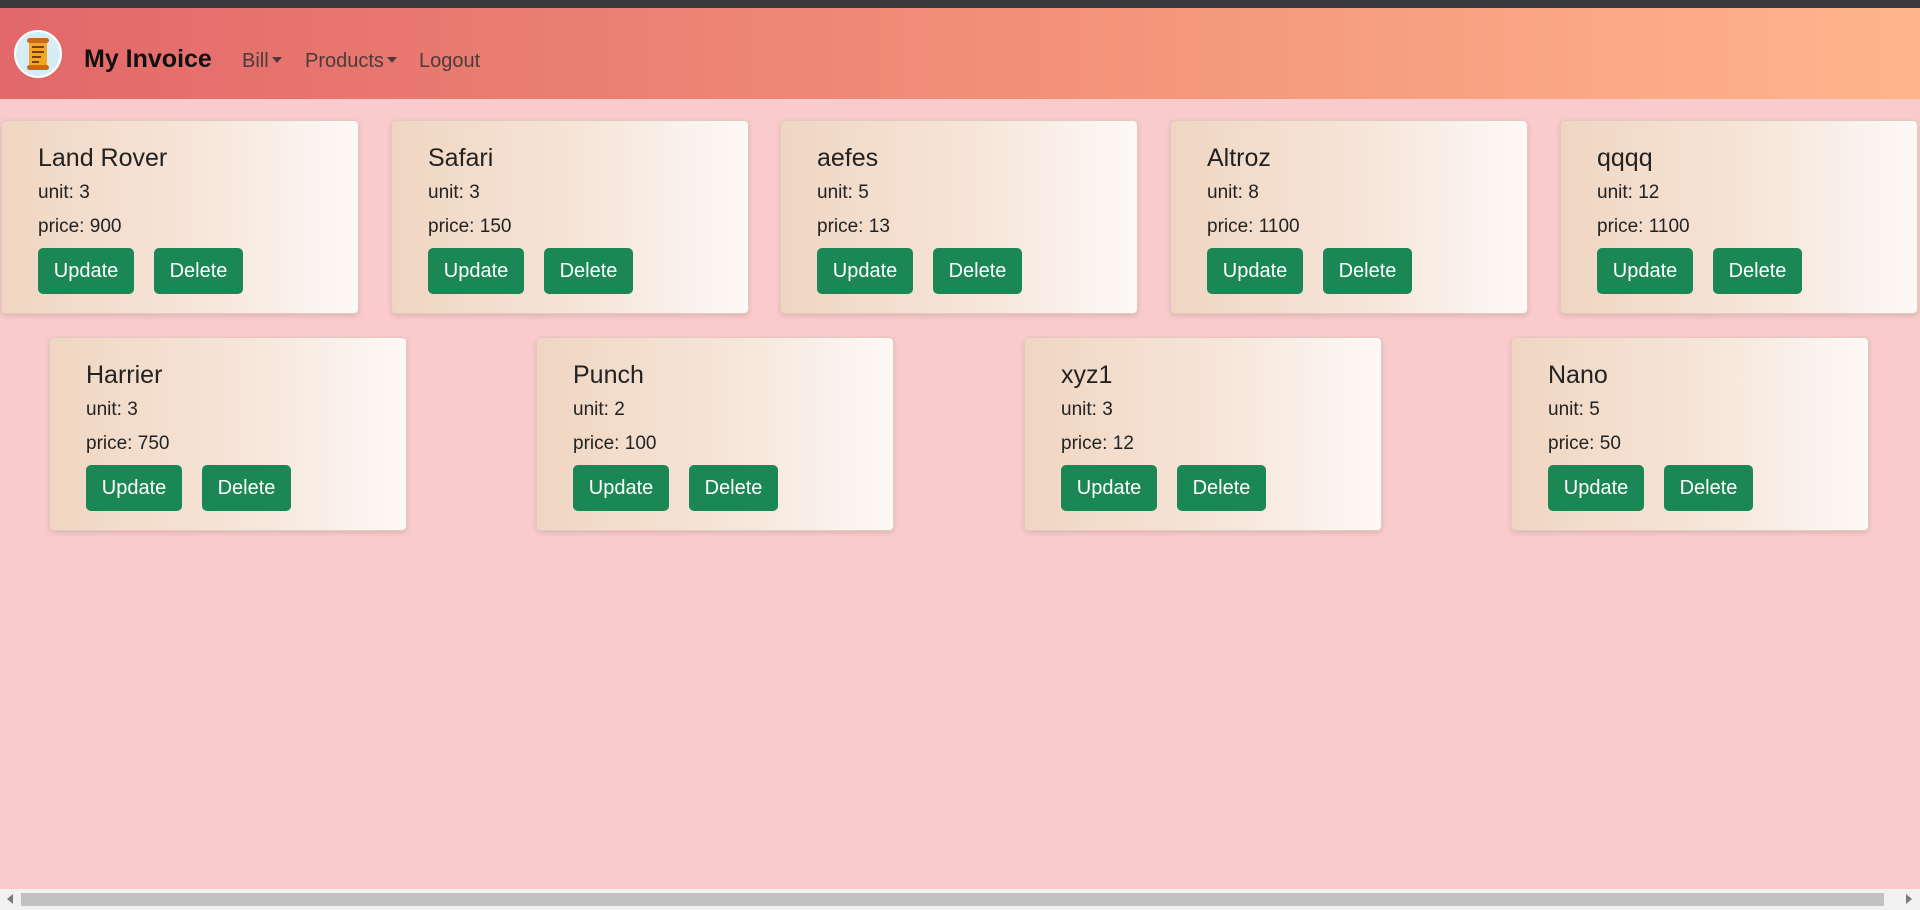 This screenshot has width=1920, height=910. I want to click on price-value: 750, so click(153, 443).